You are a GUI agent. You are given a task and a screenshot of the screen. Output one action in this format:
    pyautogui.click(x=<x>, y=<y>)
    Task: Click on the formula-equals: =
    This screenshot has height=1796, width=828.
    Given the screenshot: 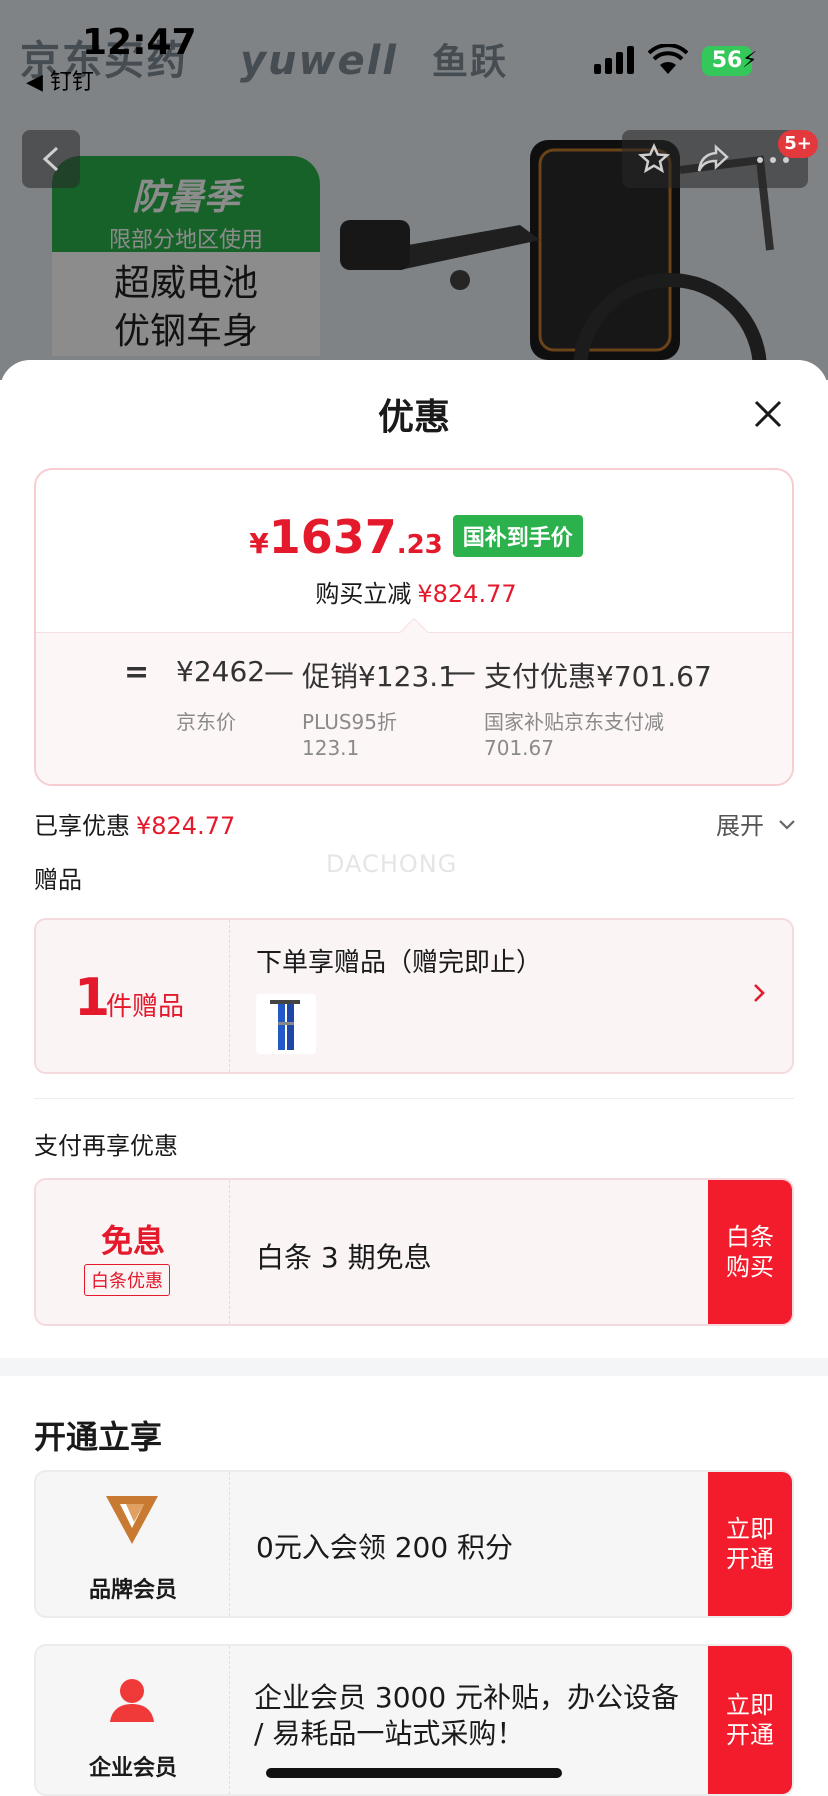 What is the action you would take?
    pyautogui.click(x=137, y=672)
    